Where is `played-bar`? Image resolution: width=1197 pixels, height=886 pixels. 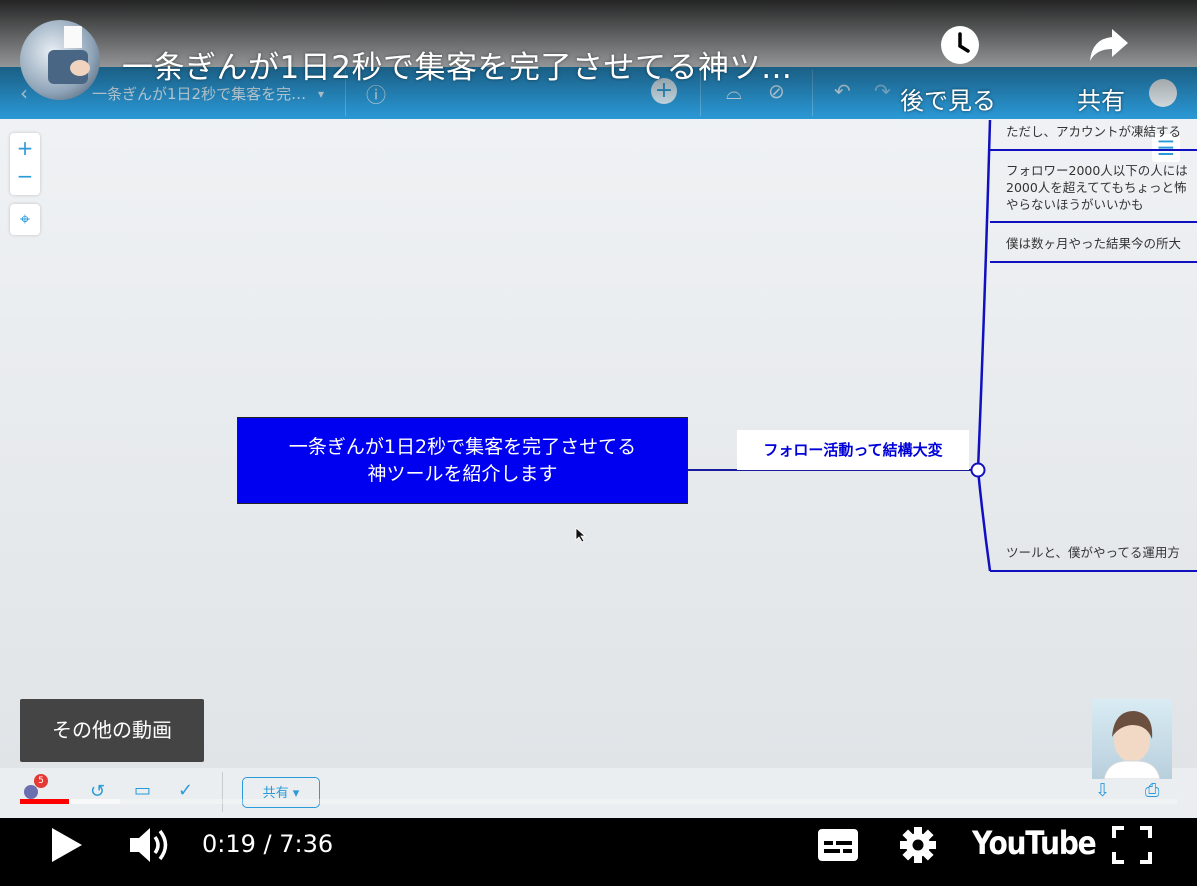 played-bar is located at coordinates (44, 801).